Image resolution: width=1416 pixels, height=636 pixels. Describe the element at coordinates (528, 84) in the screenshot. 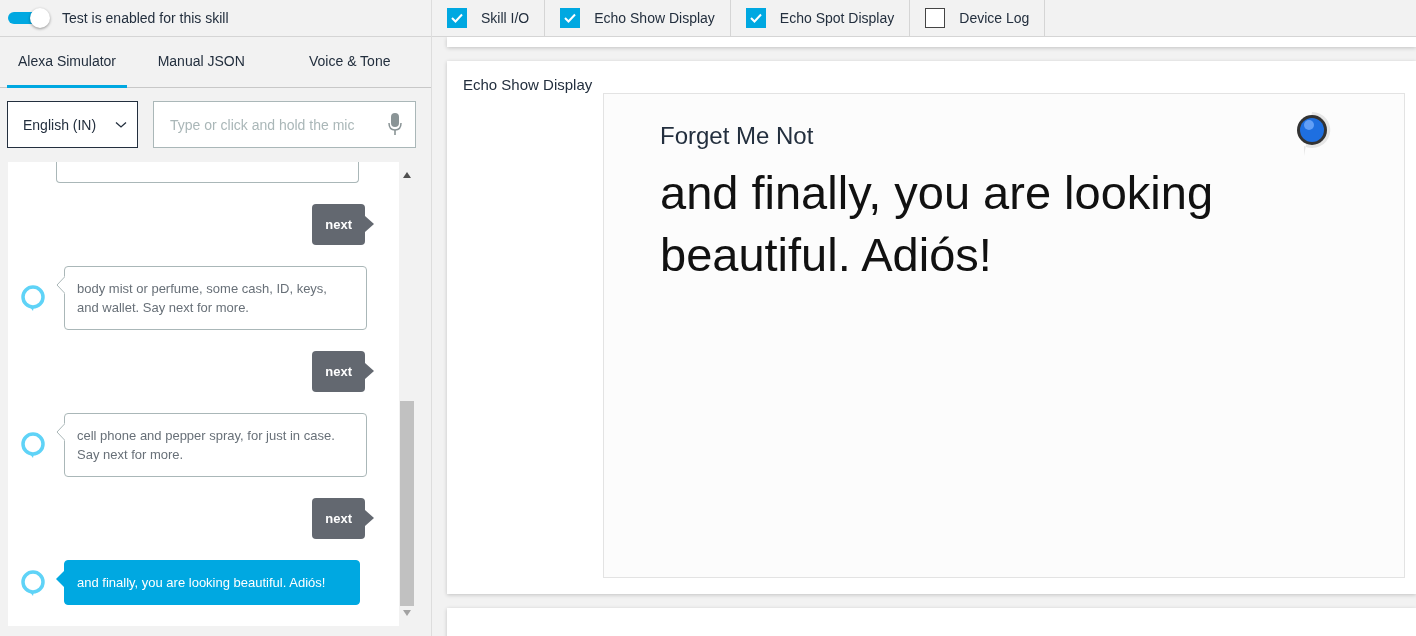

I see `card-title: Echo Show Display` at that location.